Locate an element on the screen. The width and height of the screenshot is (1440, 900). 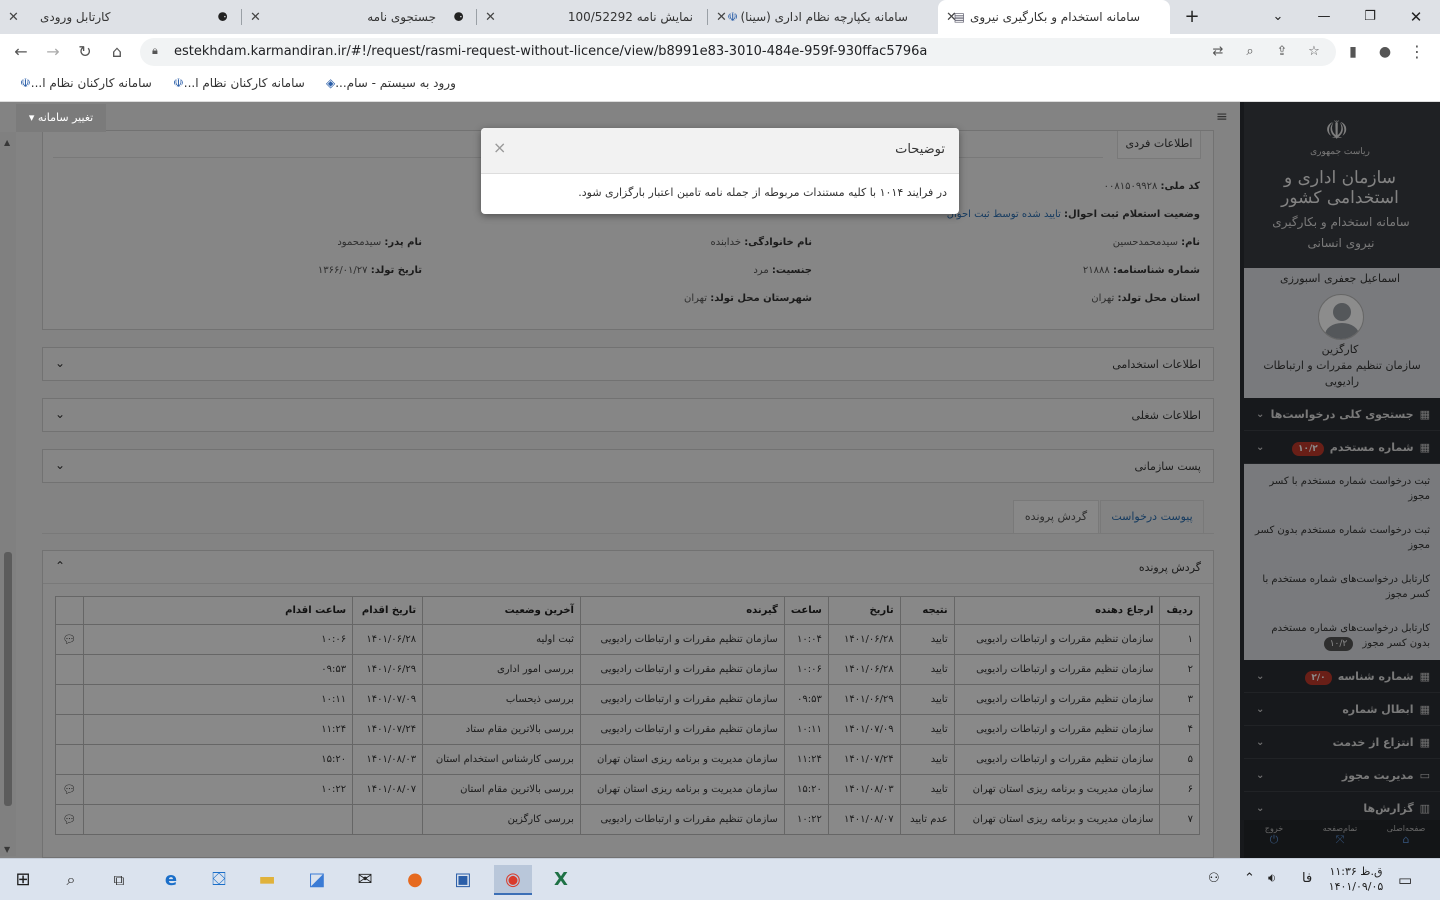
tab-title: سامانه استخدام و بکارگیری نیروی ا is located at coordinates (1055, 17).